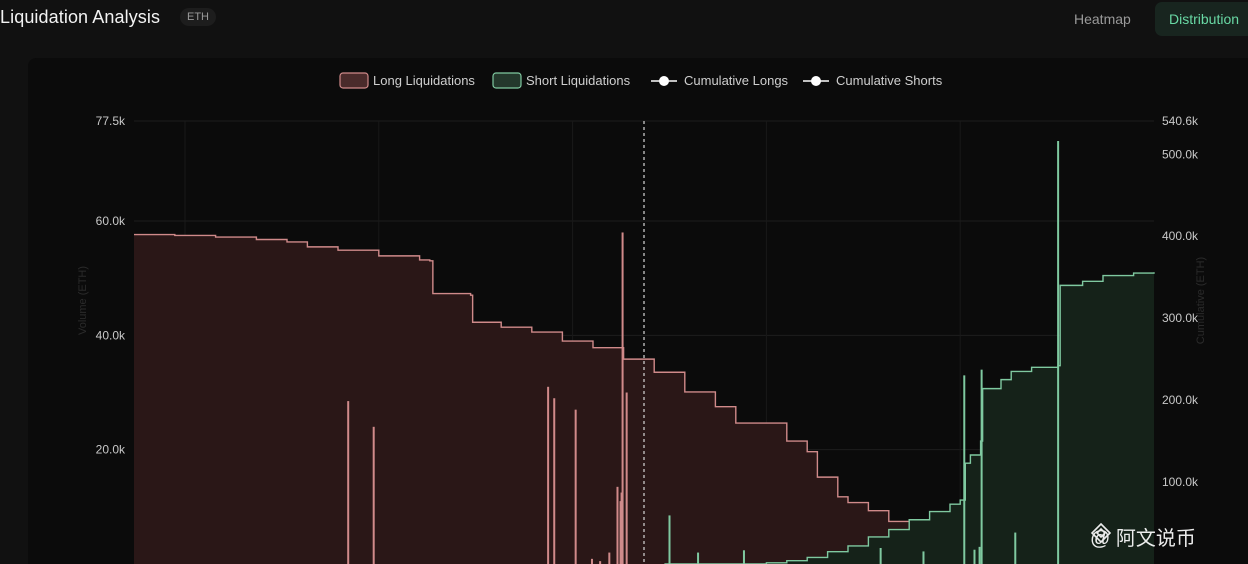 Image resolution: width=1248 pixels, height=564 pixels. Describe the element at coordinates (1180, 236) in the screenshot. I see `y-right-tick-label: 400.0k` at that location.